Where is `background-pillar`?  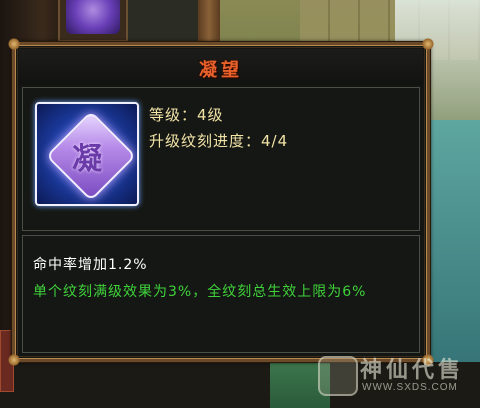 background-pillar is located at coordinates (209, 22).